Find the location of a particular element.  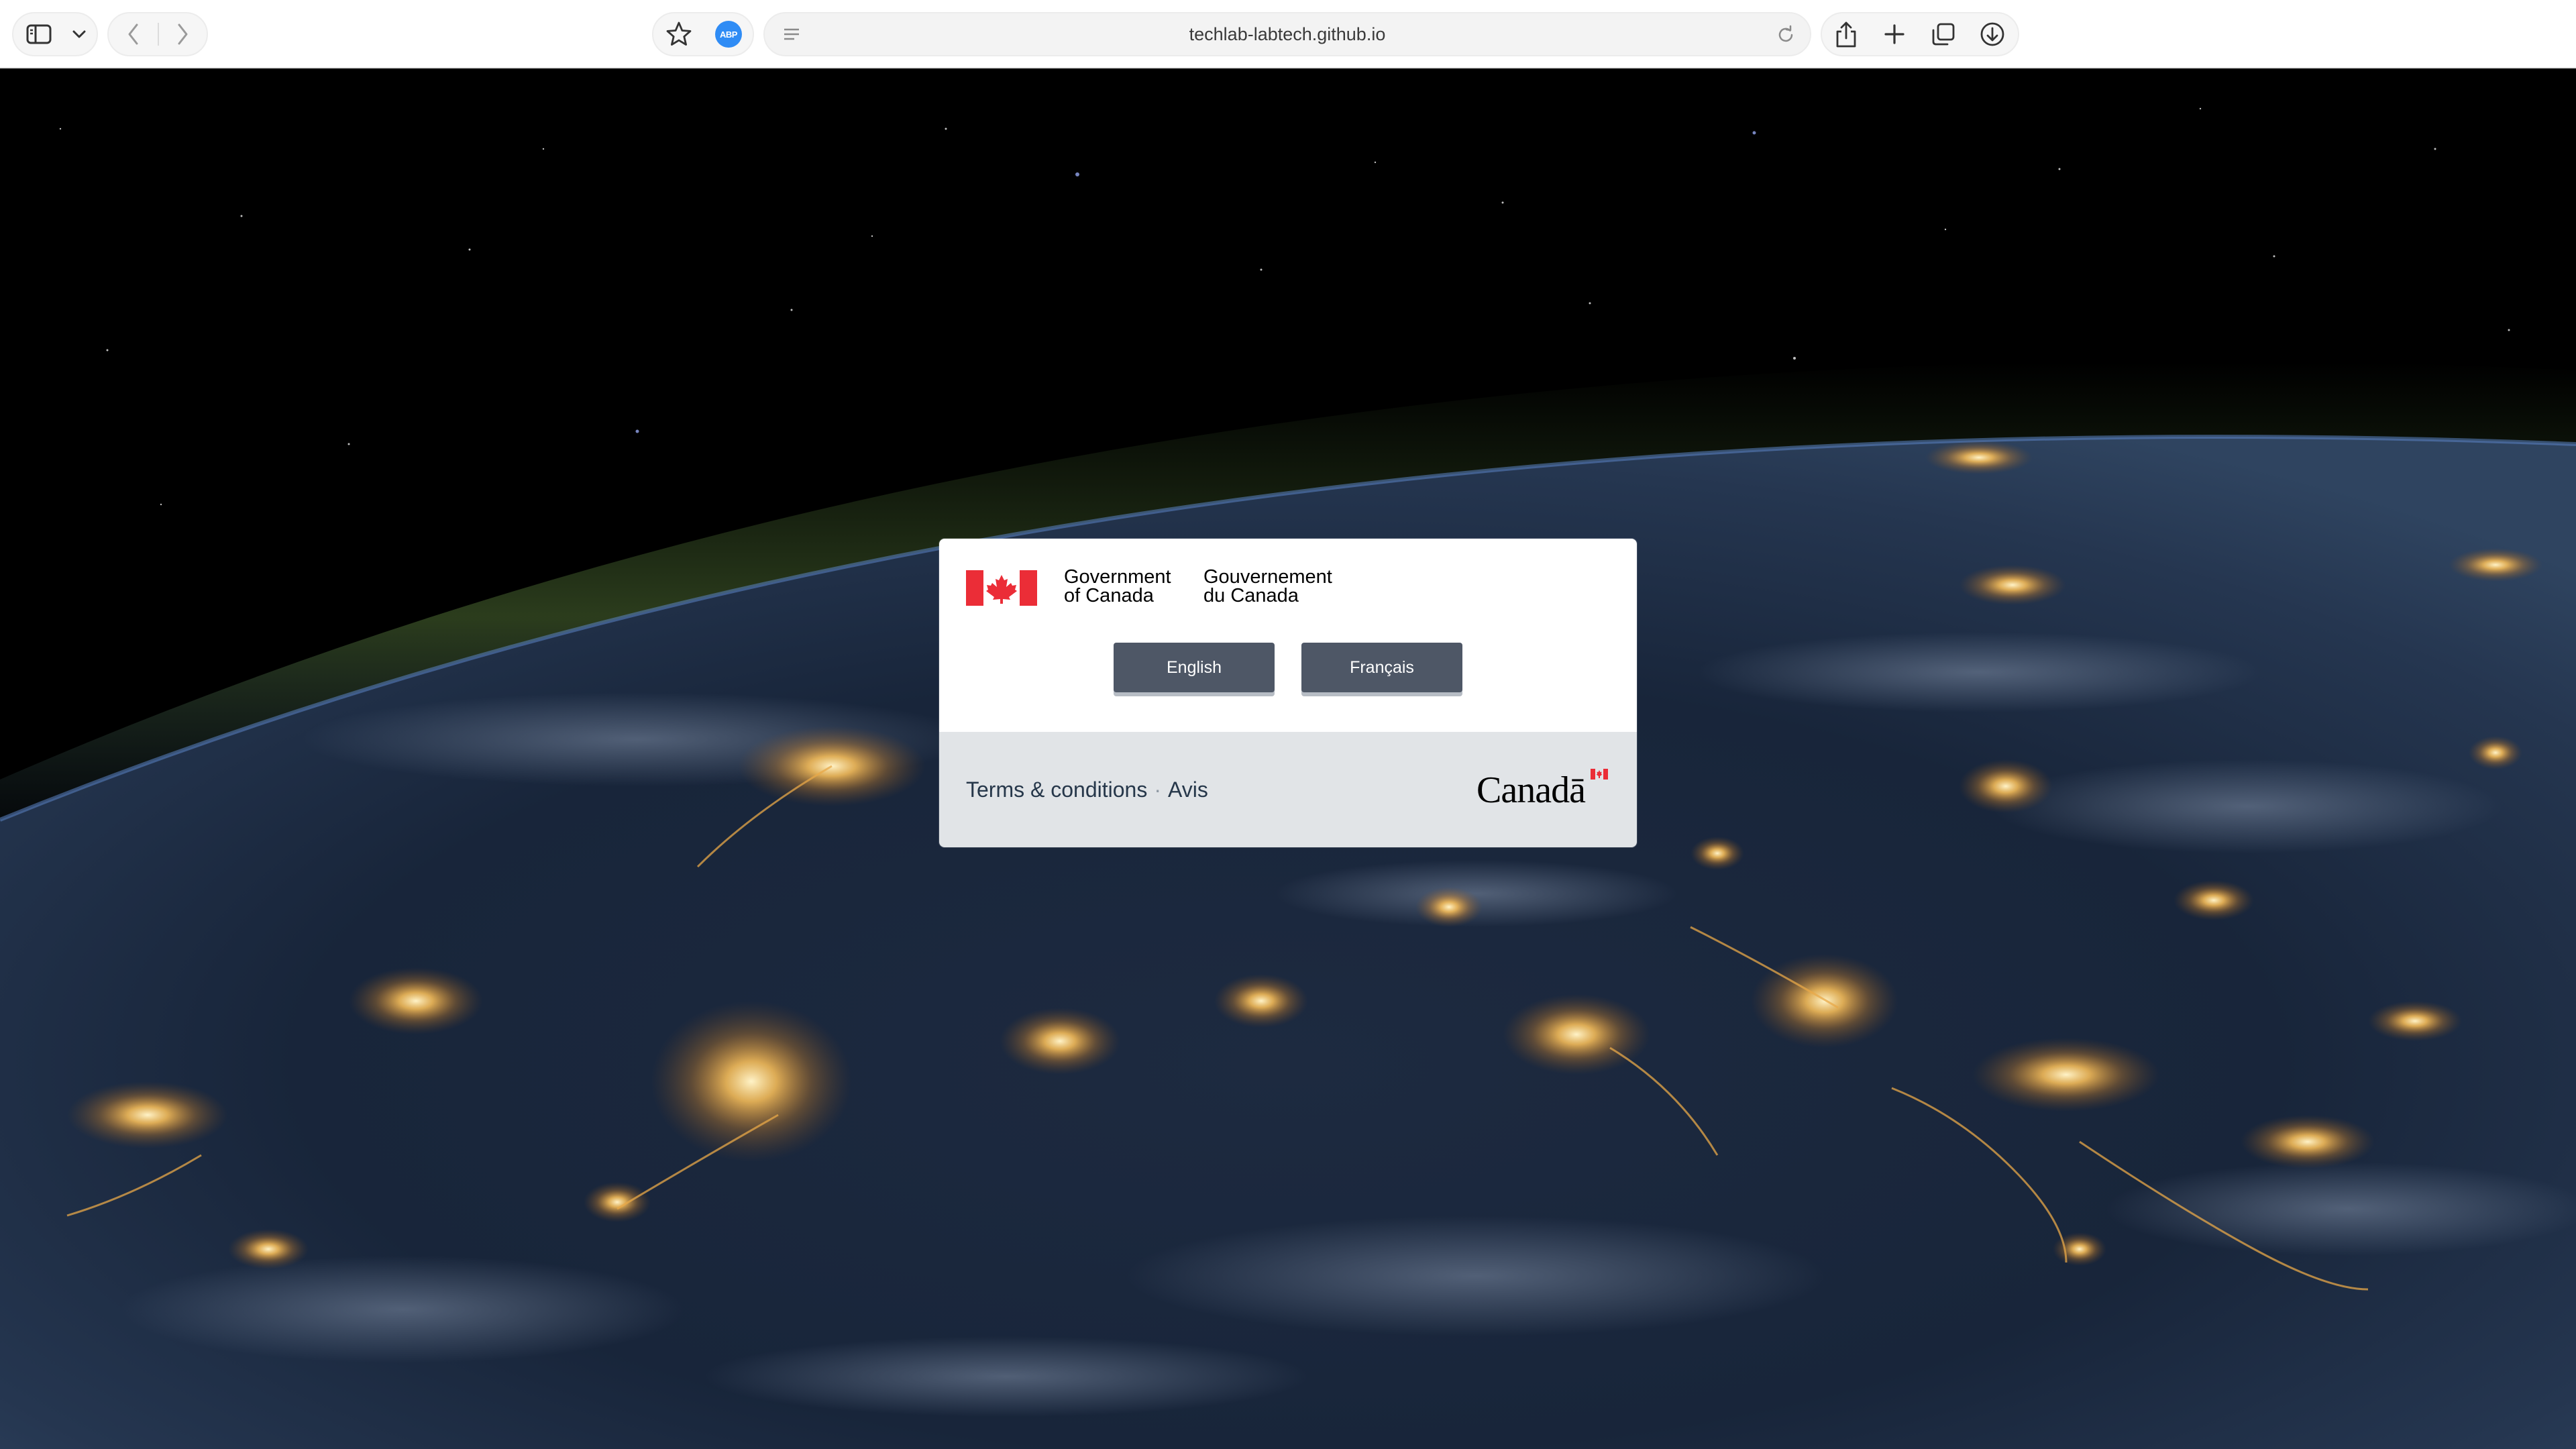

signature-french-line-1: Gouvernement is located at coordinates (1267, 577).